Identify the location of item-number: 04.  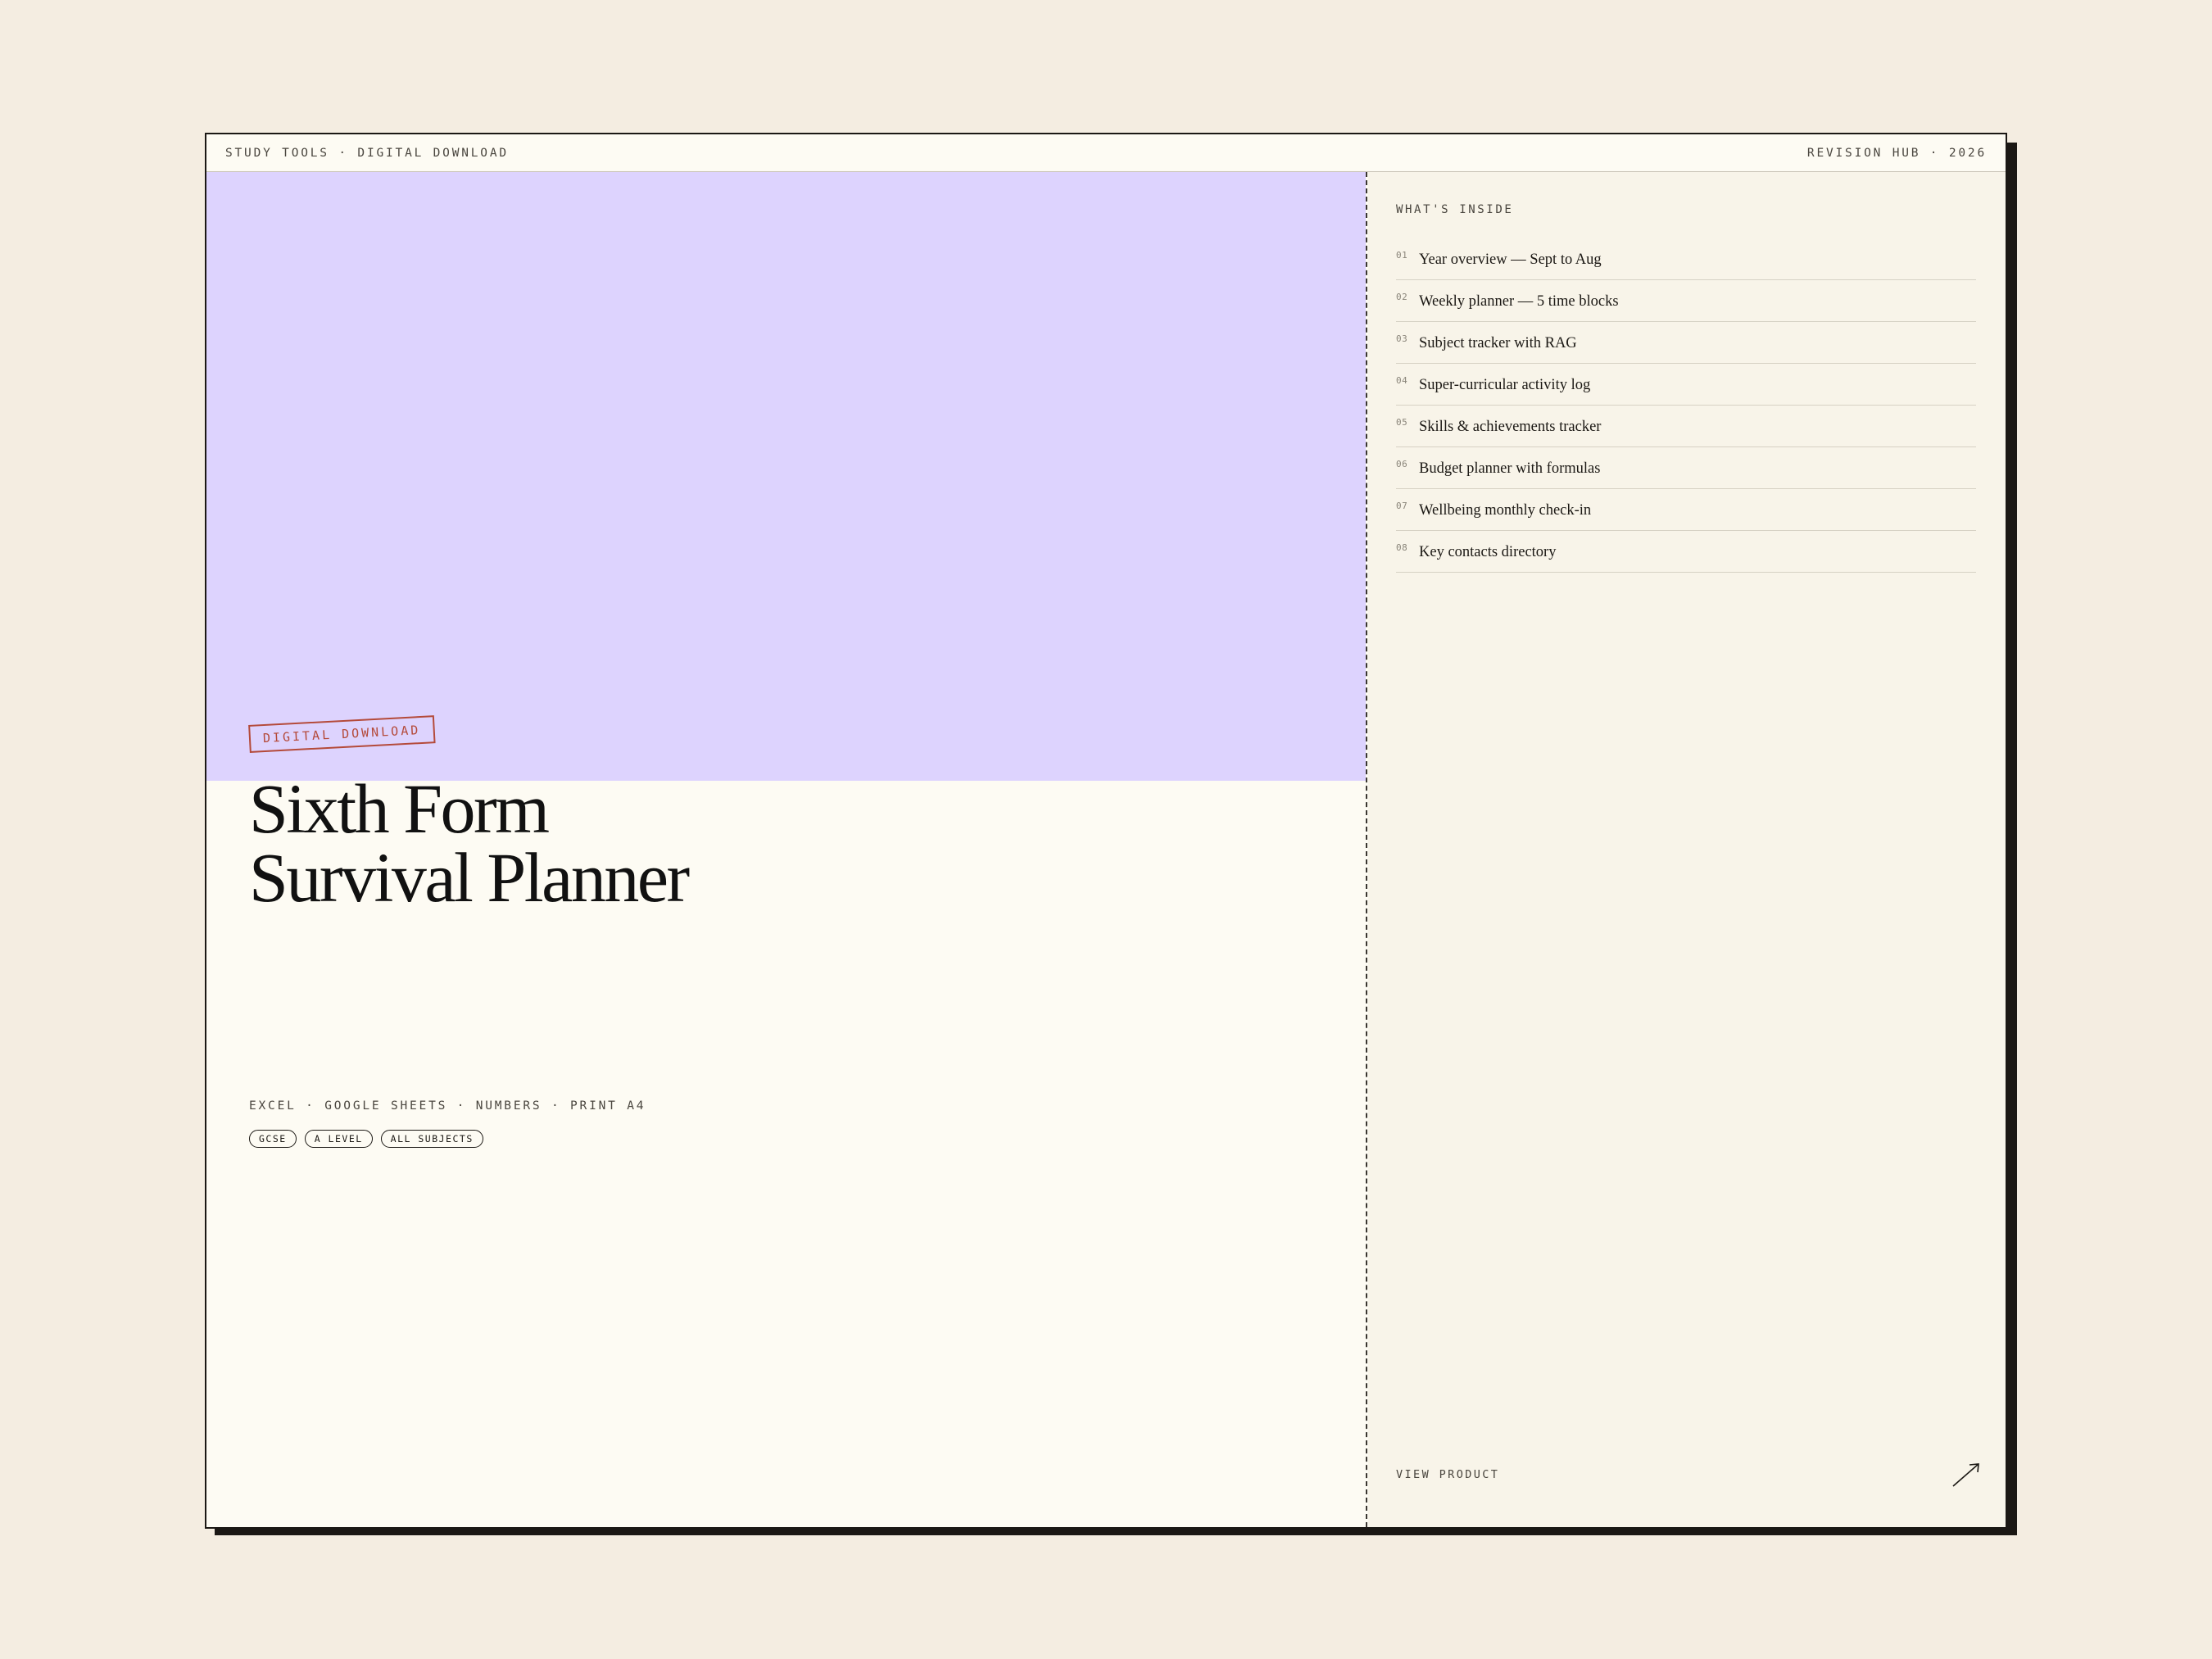
(1402, 380).